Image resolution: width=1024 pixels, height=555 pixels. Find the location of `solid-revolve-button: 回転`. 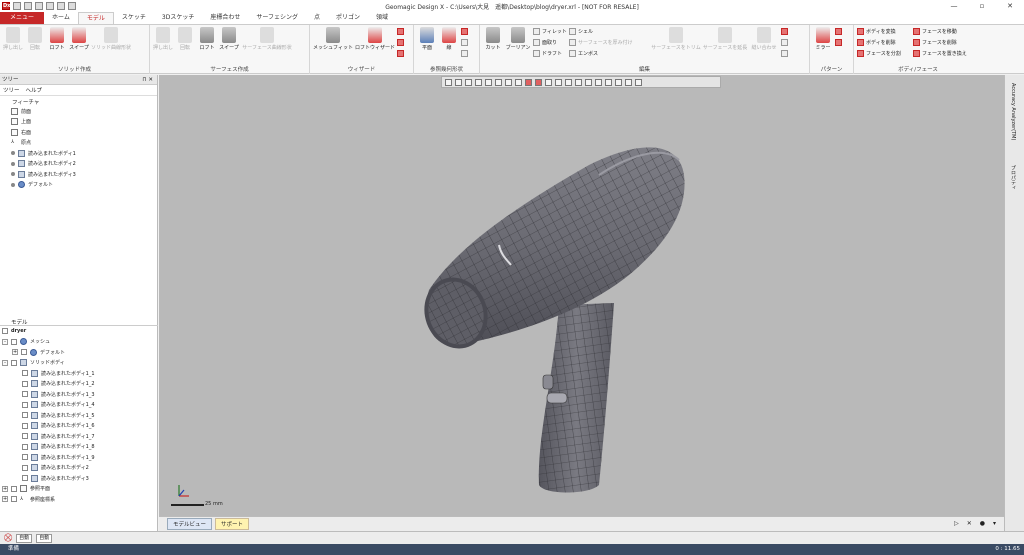

solid-revolve-button: 回転 is located at coordinates (35, 39).